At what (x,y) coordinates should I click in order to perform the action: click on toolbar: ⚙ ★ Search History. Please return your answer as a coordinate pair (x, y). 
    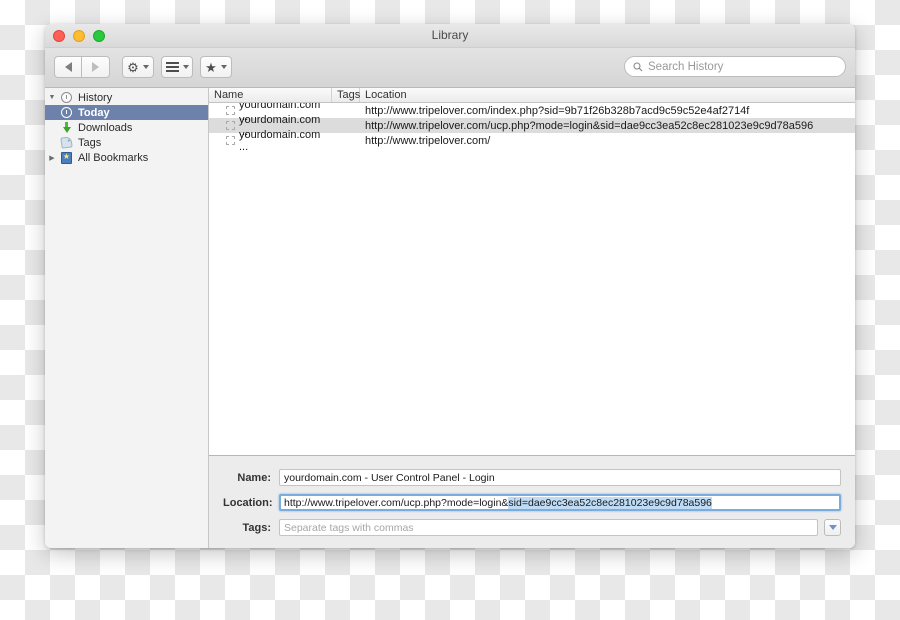
    Looking at the image, I should click on (450, 68).